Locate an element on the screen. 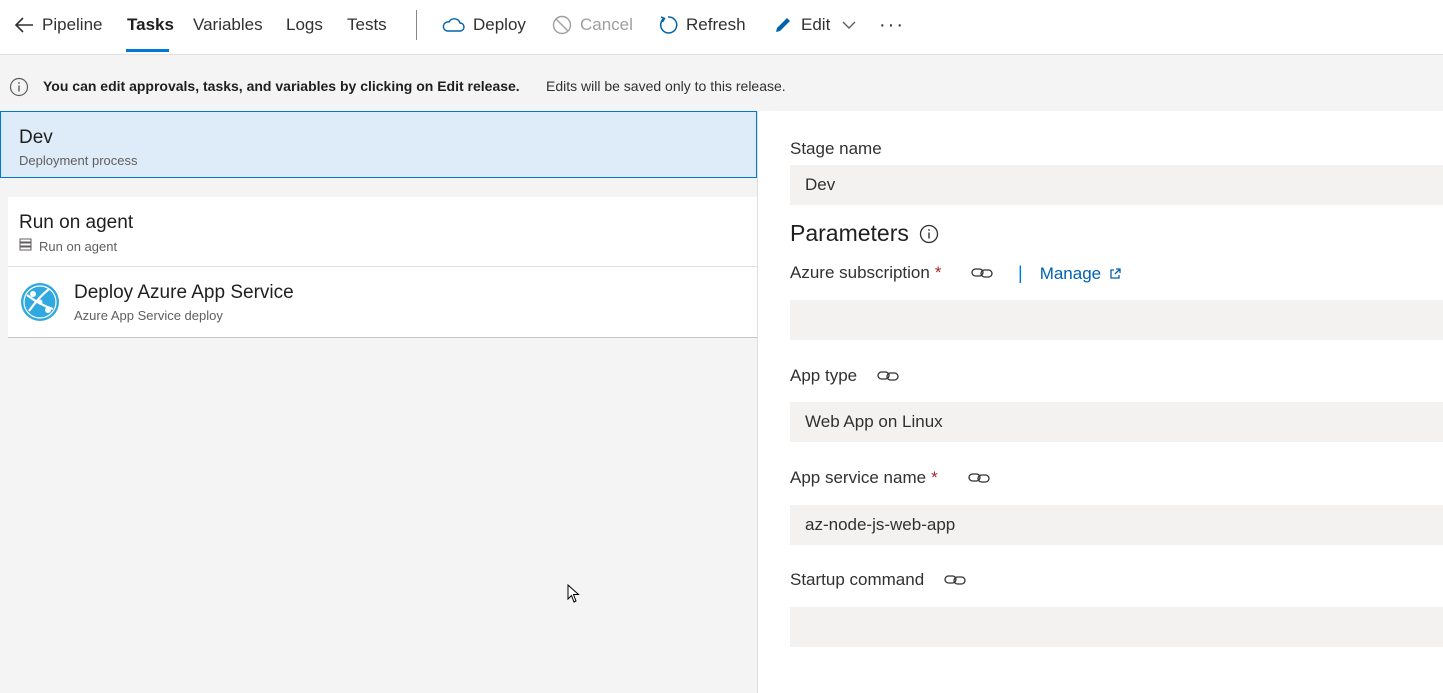  app-service-name-label-row: App service name * is located at coordinates (890, 478).